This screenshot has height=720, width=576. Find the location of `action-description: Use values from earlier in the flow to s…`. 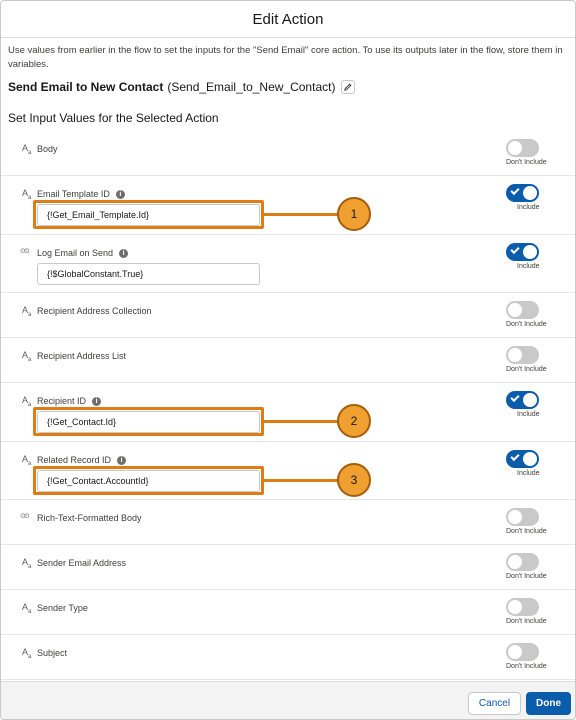

action-description: Use values from earlier in the flow to s… is located at coordinates (285, 57).